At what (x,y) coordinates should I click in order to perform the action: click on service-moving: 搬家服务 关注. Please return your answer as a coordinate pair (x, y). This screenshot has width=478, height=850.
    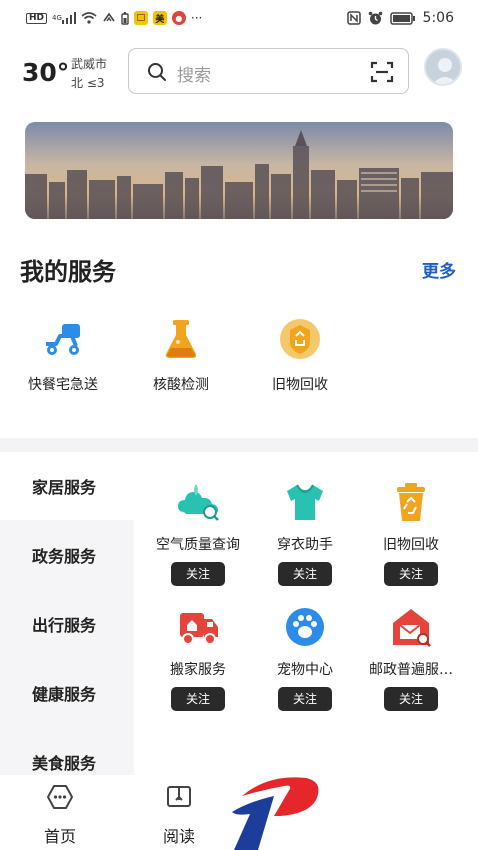
    Looking at the image, I should click on (198, 659).